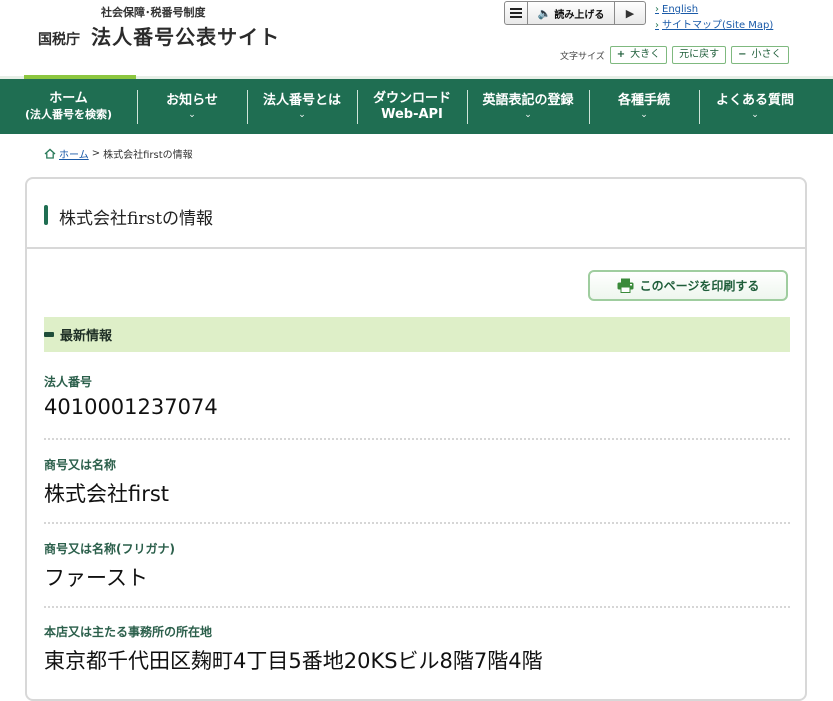 The height and width of the screenshot is (701, 833). I want to click on nav-label: お知らせ, so click(192, 100).